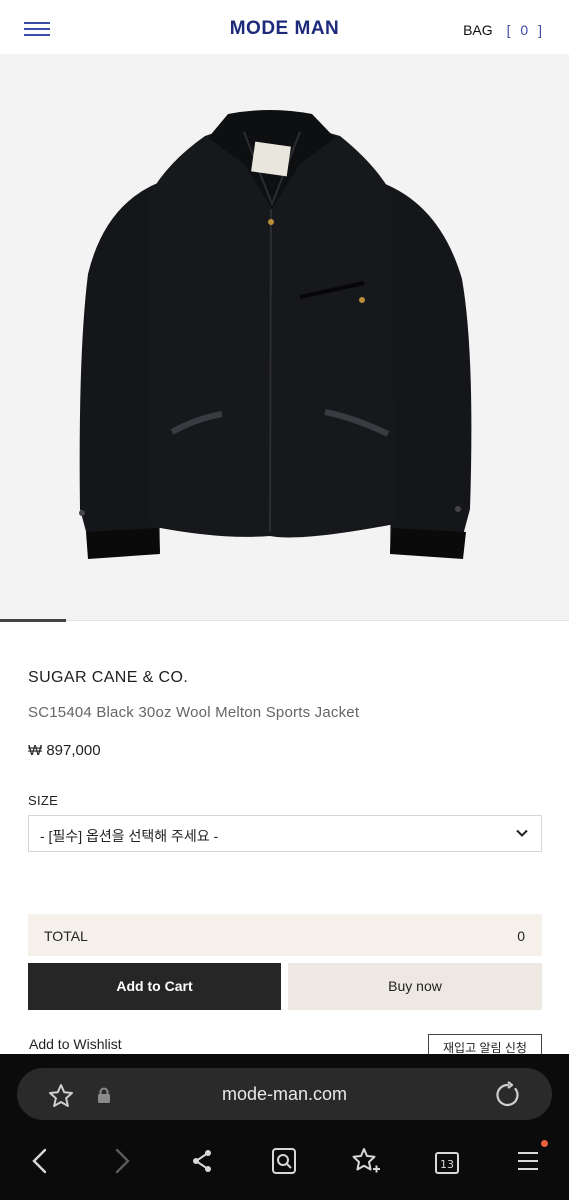 The height and width of the screenshot is (1200, 569). What do you see at coordinates (202, 1161) in the screenshot?
I see `share-icon` at bounding box center [202, 1161].